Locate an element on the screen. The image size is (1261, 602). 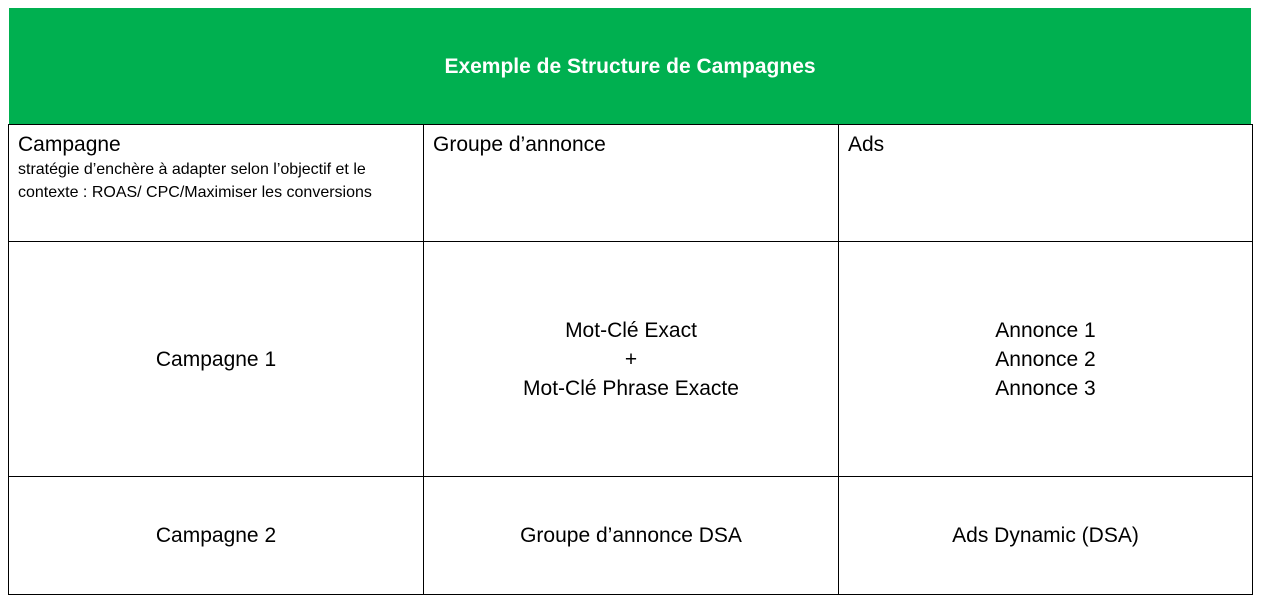
header-label-campagne: Campagne is located at coordinates (69, 144).